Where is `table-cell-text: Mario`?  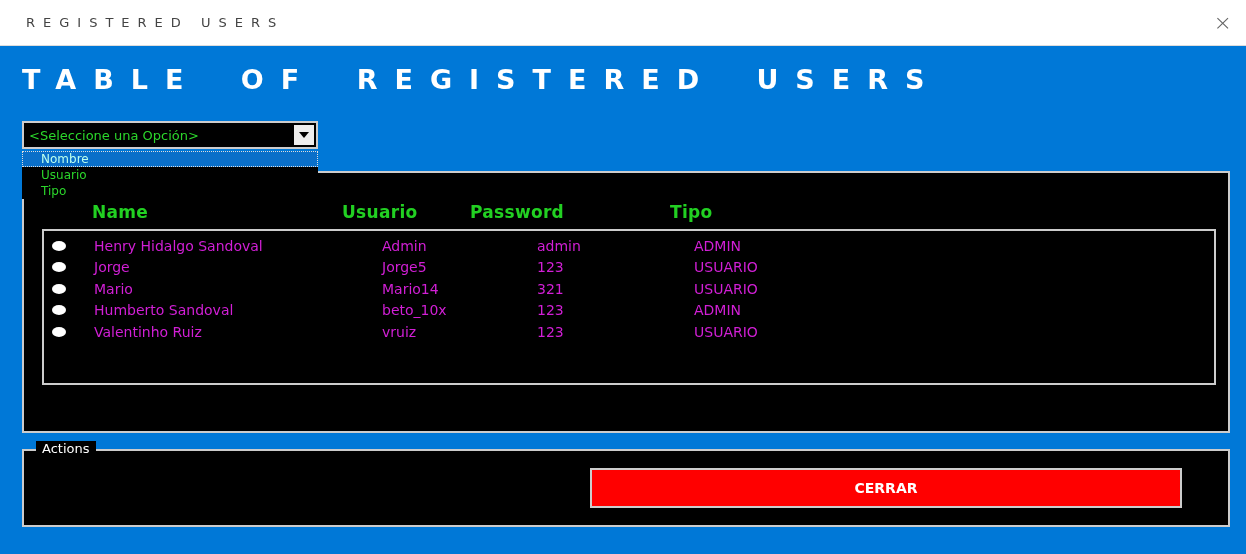 table-cell-text: Mario is located at coordinates (114, 288).